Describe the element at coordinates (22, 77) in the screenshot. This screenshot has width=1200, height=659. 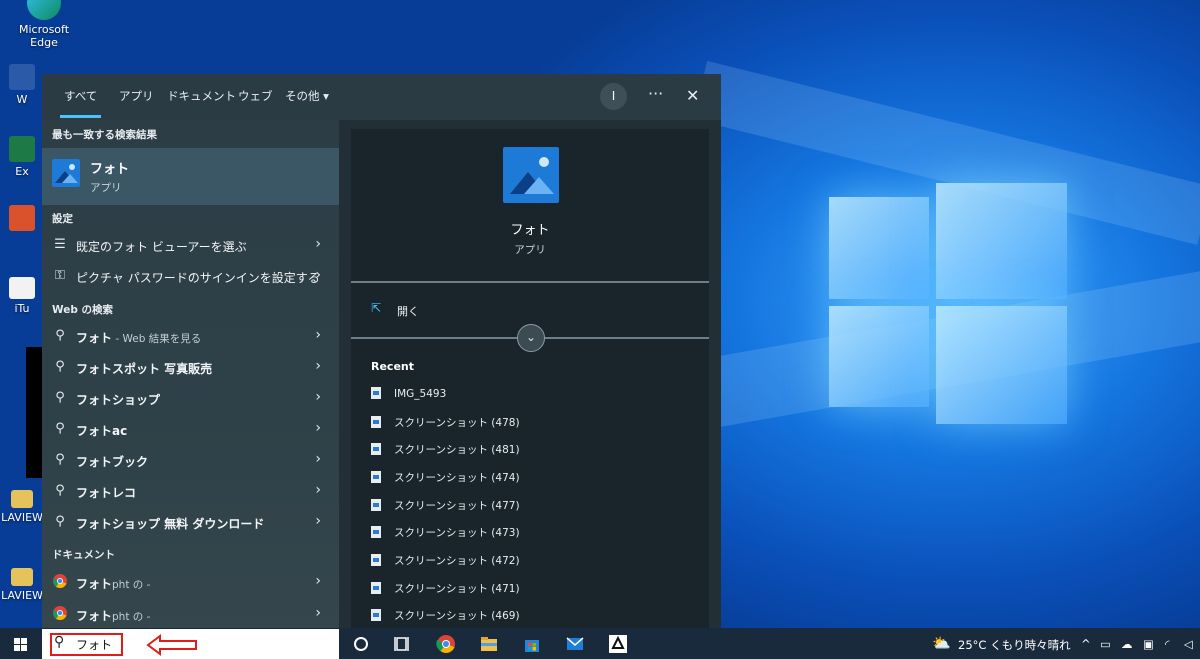
I see `word-icon` at that location.